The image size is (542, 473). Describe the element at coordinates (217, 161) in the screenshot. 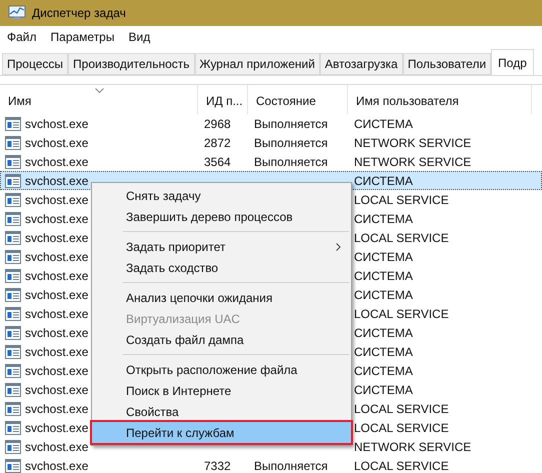

I see `table-cell: 3564` at that location.